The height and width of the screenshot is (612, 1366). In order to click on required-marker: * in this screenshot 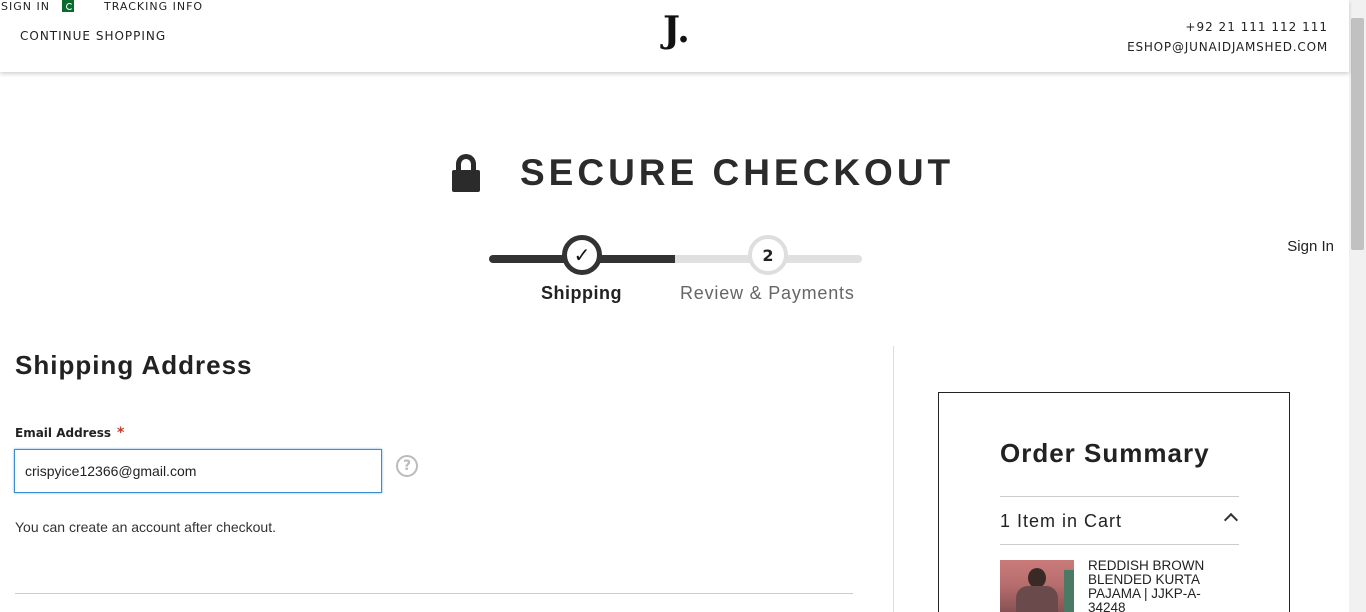, I will do `click(121, 433)`.